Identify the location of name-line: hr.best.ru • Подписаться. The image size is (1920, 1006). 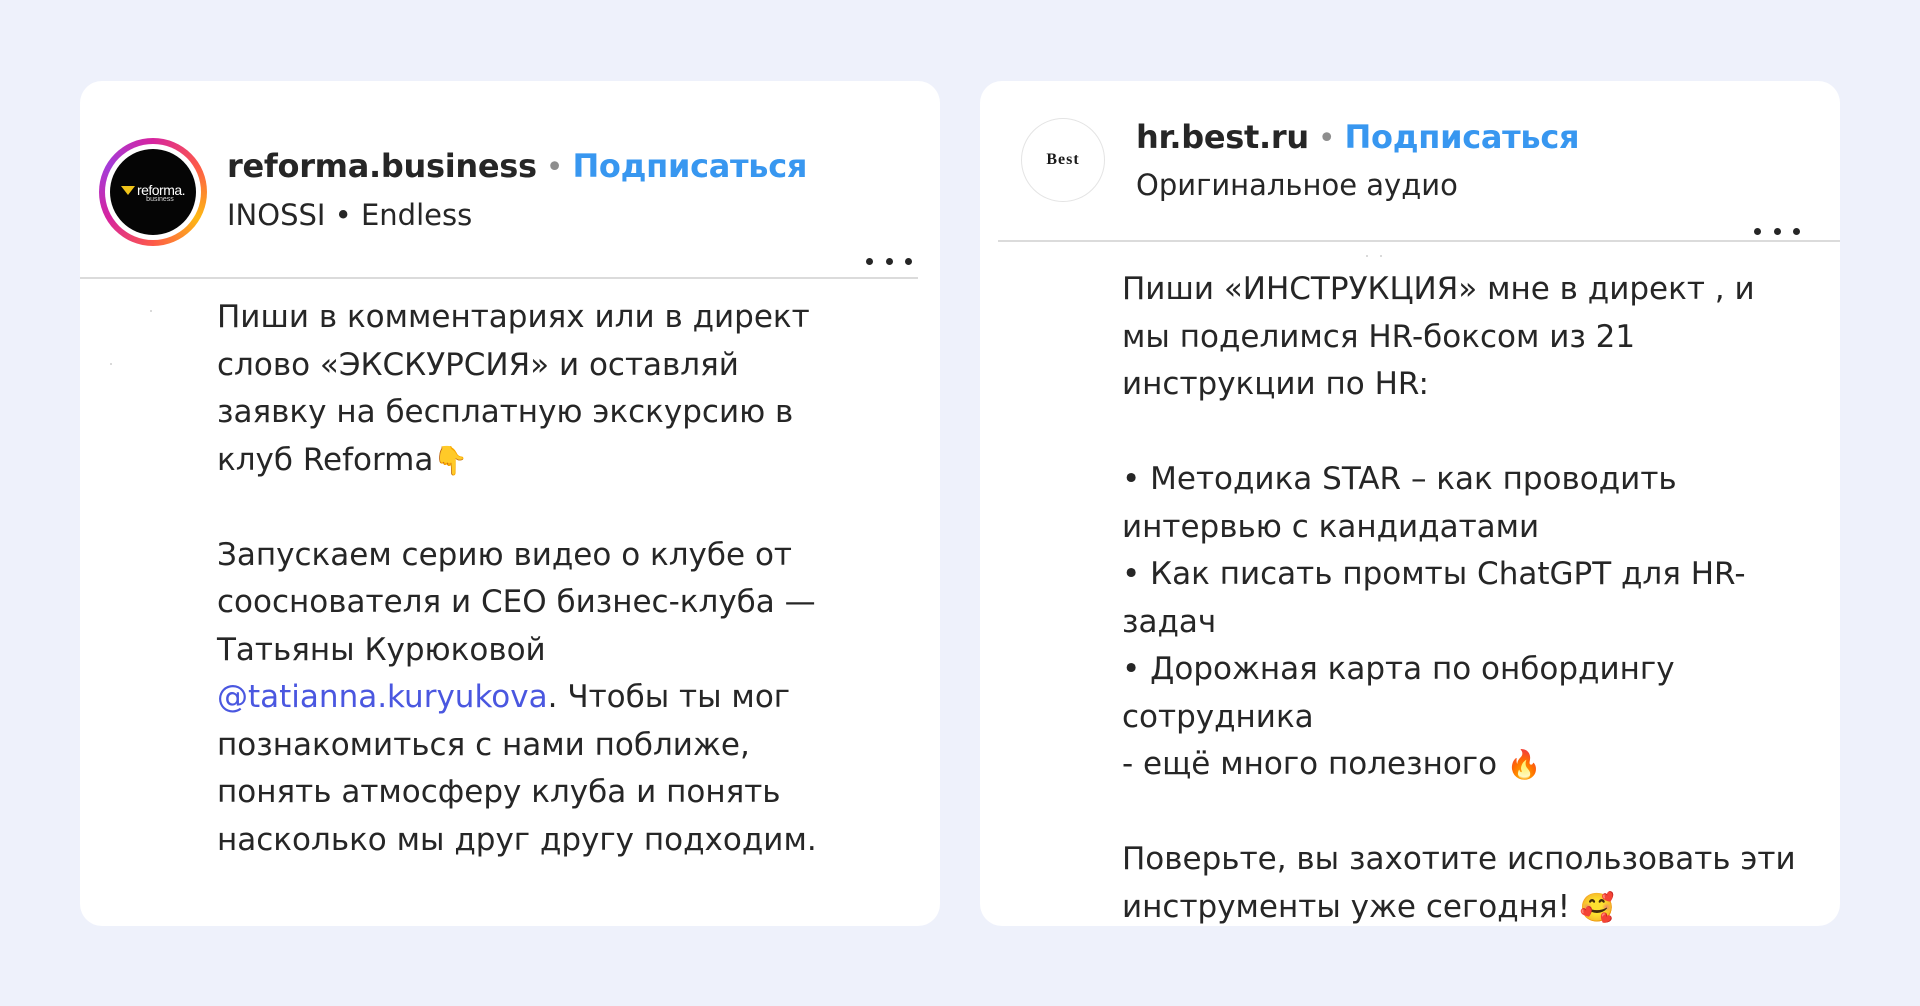
(1358, 137).